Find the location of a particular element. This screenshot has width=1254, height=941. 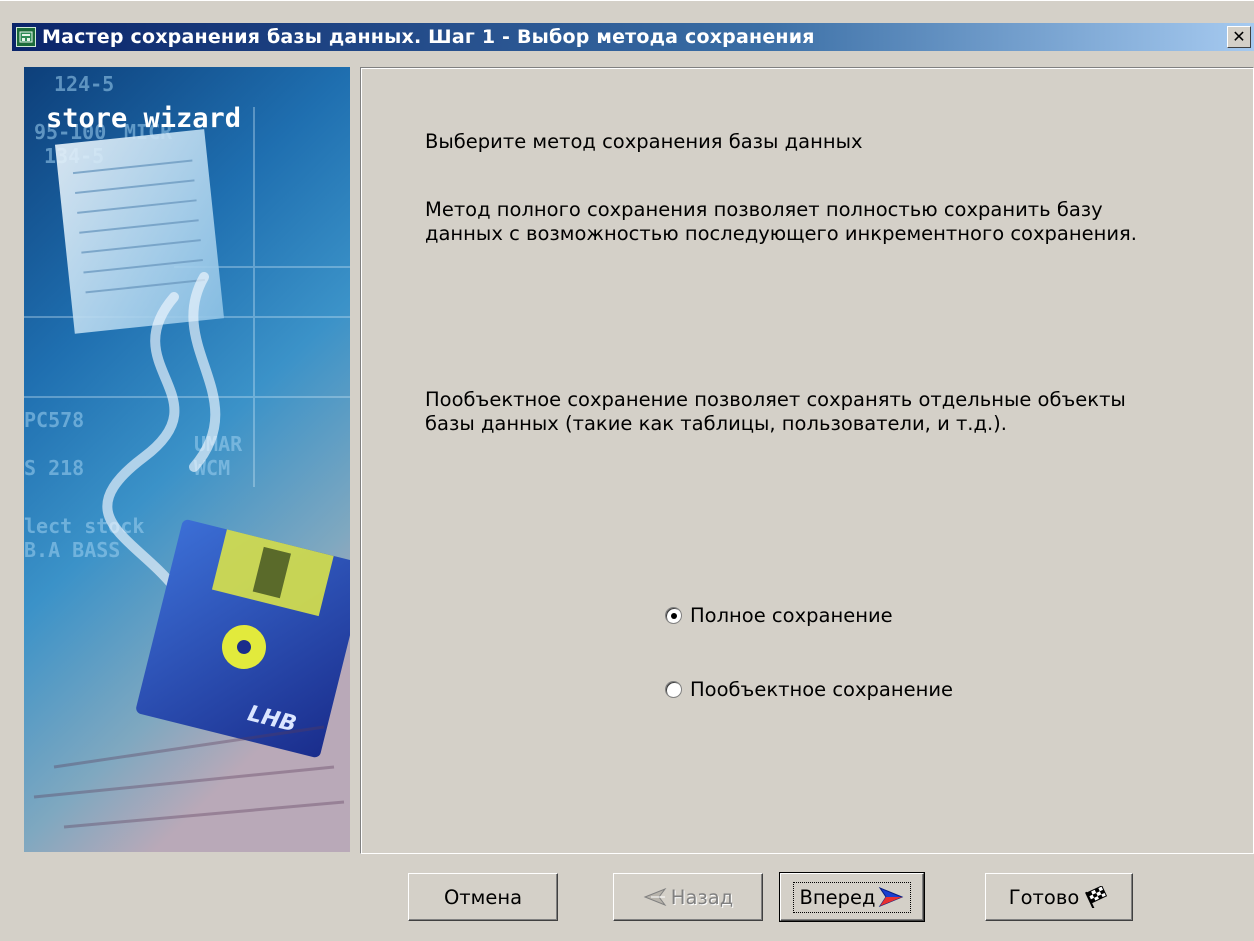

next-button: Вперед is located at coordinates (852, 897).